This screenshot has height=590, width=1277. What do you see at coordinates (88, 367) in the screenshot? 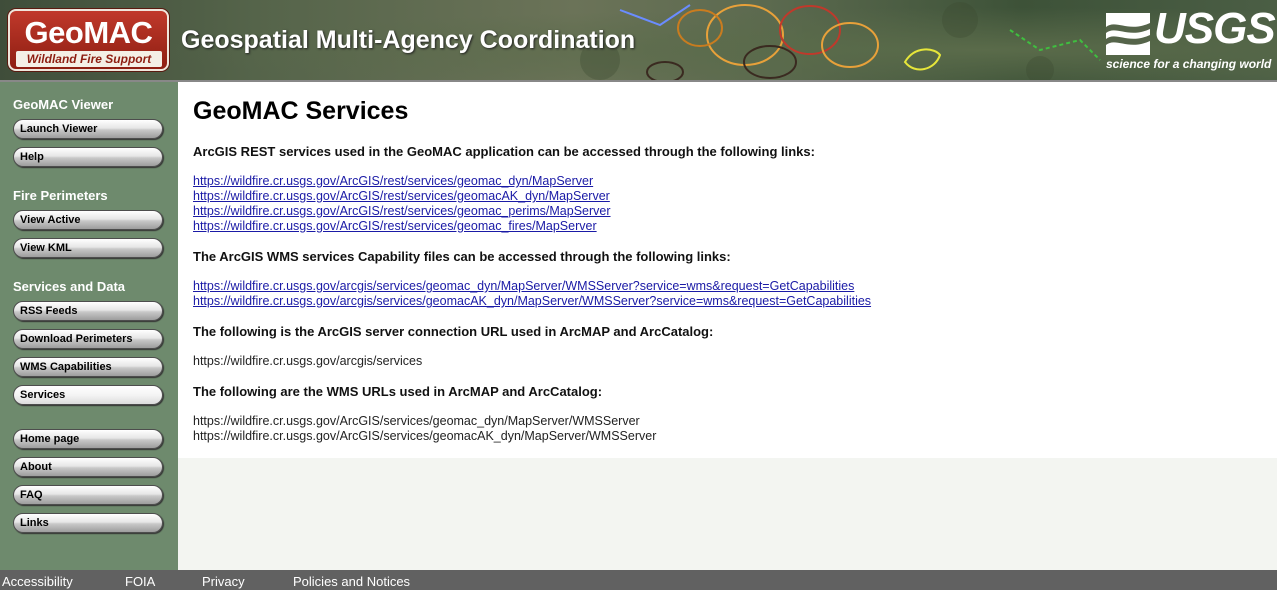
I see `nav-button-wms-capabilities: WMS Capabilities` at bounding box center [88, 367].